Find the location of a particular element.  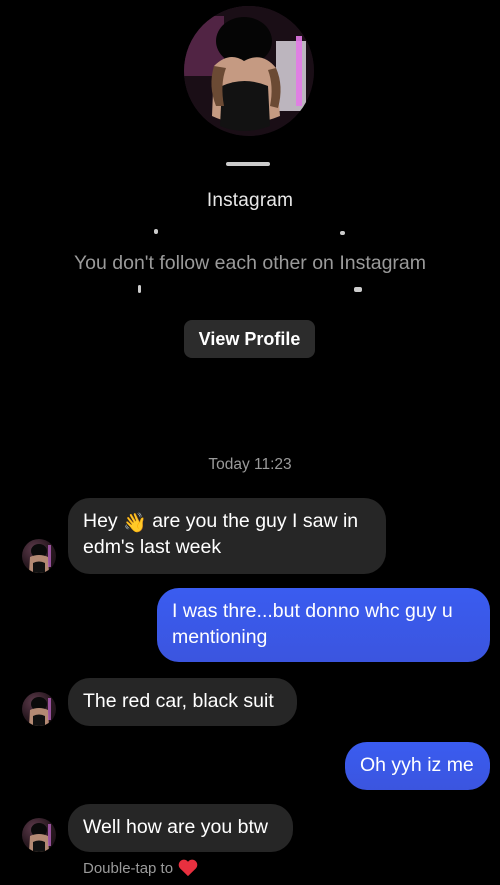

message-text: Well how are you btw is located at coordinates (175, 827).